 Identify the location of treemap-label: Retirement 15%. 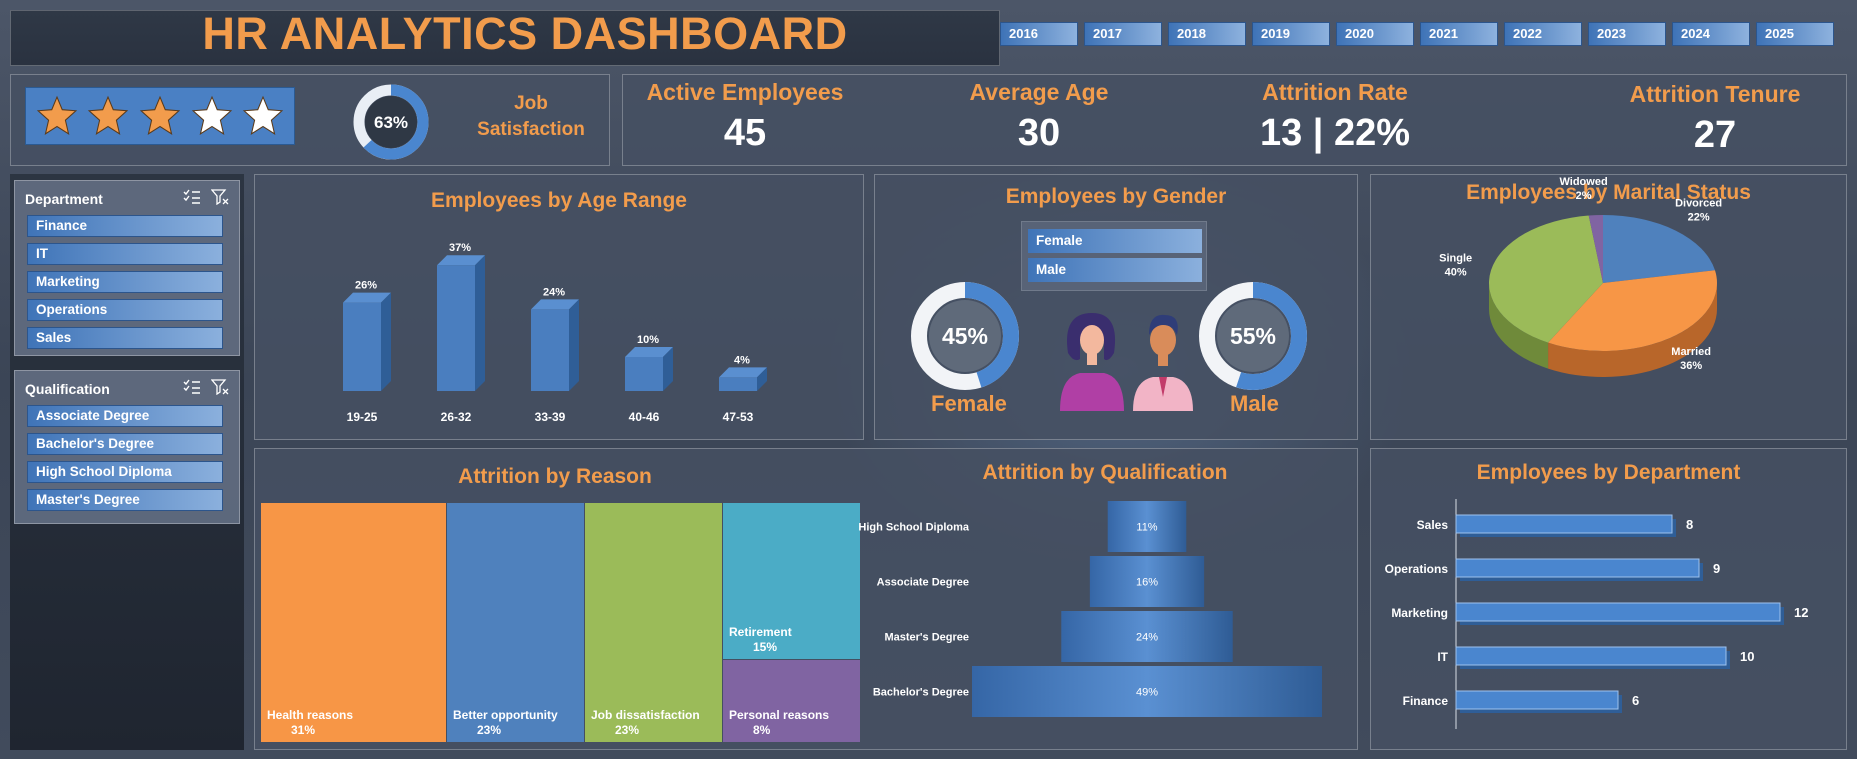
(760, 640).